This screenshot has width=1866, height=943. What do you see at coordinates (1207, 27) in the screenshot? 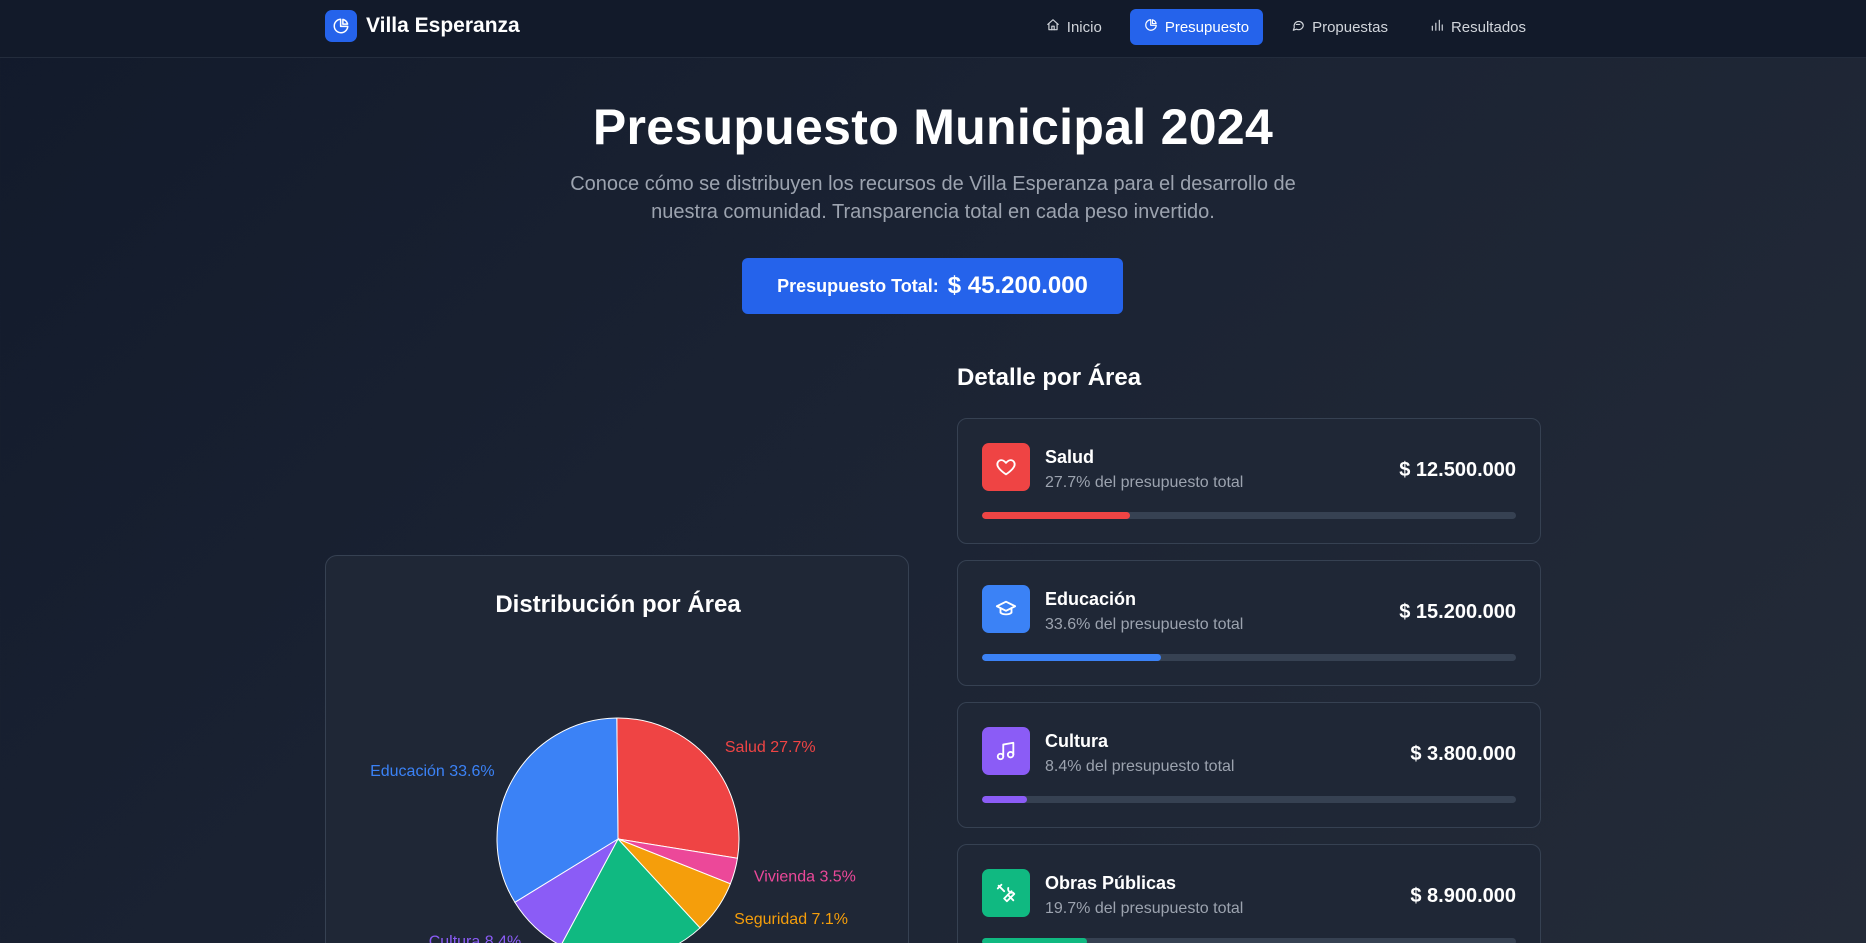
I see `nav-label: Presupuesto` at bounding box center [1207, 27].